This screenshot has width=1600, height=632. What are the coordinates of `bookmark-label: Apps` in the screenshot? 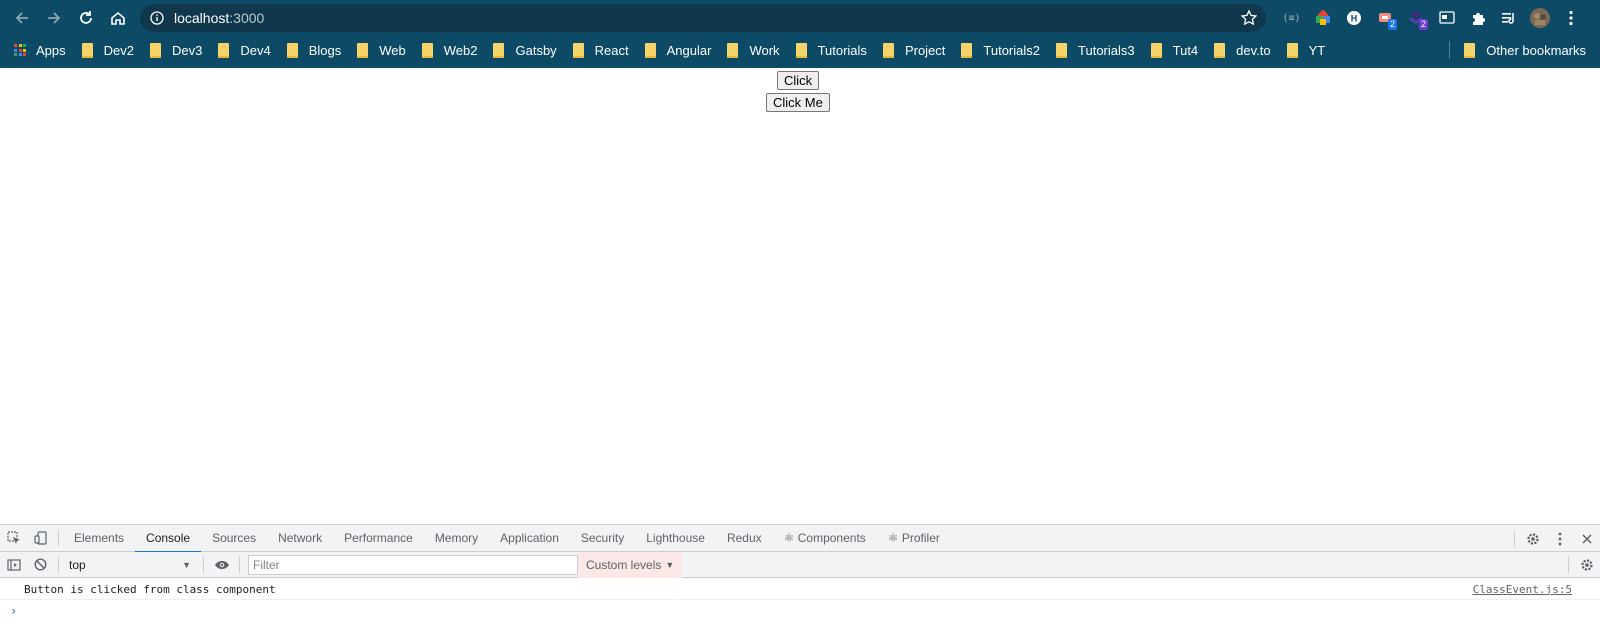 It's located at (51, 50).